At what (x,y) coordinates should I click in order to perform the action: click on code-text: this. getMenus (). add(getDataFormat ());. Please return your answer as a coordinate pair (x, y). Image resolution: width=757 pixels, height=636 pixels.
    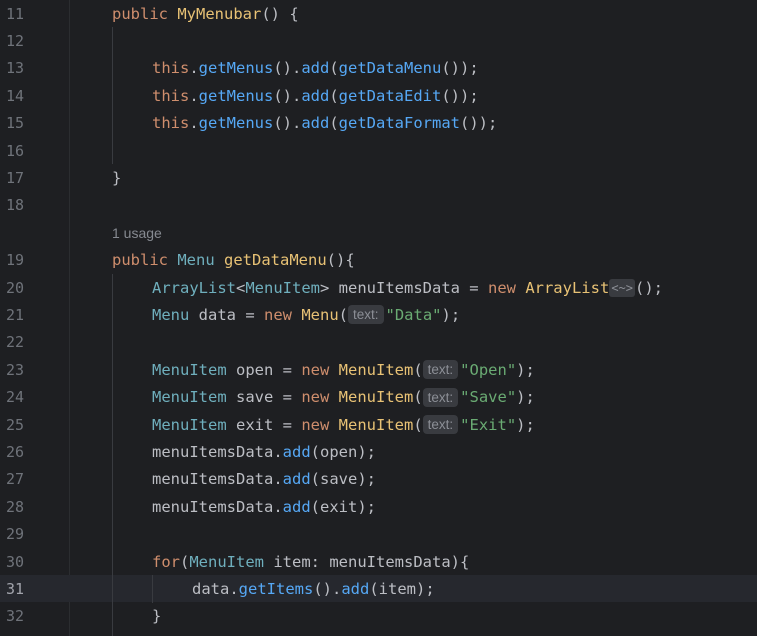
    Looking at the image, I should click on (324, 123).